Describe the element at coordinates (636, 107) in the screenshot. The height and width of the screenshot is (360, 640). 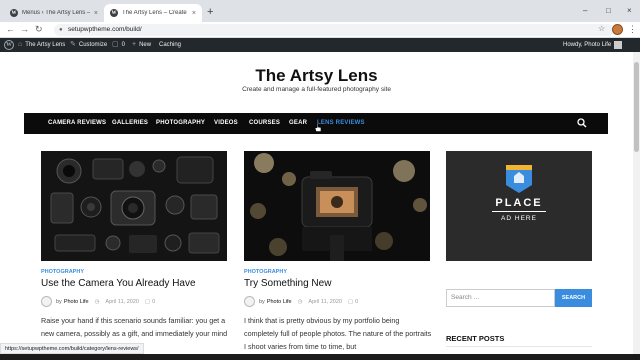
I see `scrollbar-thumb` at that location.